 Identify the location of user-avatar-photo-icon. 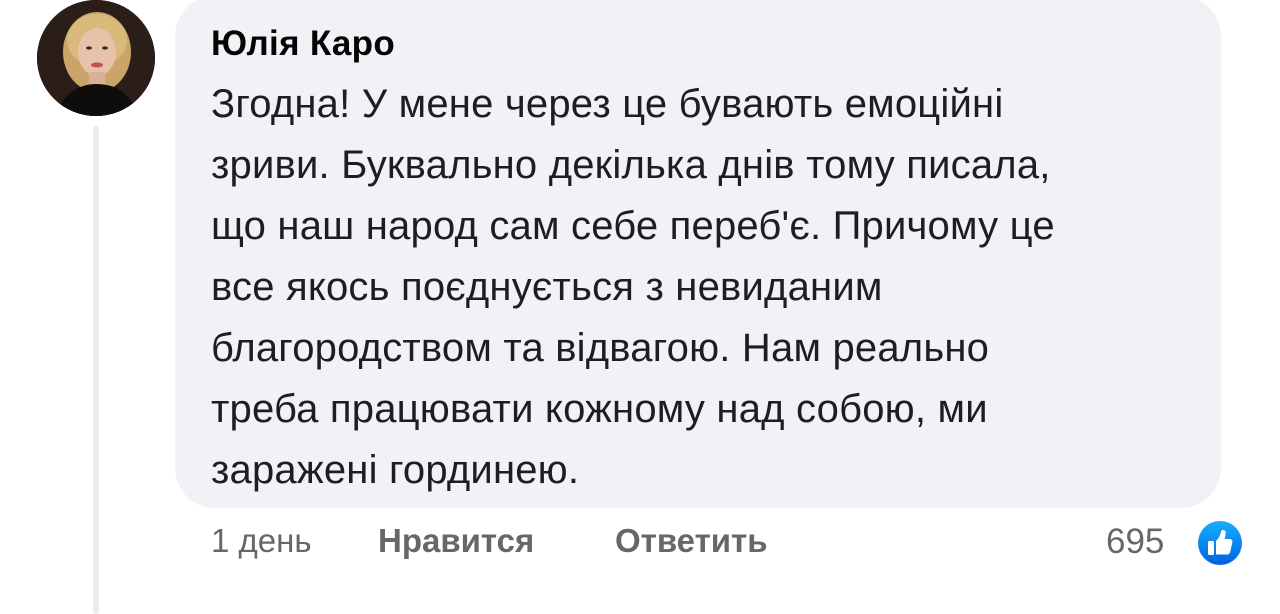
(96, 58).